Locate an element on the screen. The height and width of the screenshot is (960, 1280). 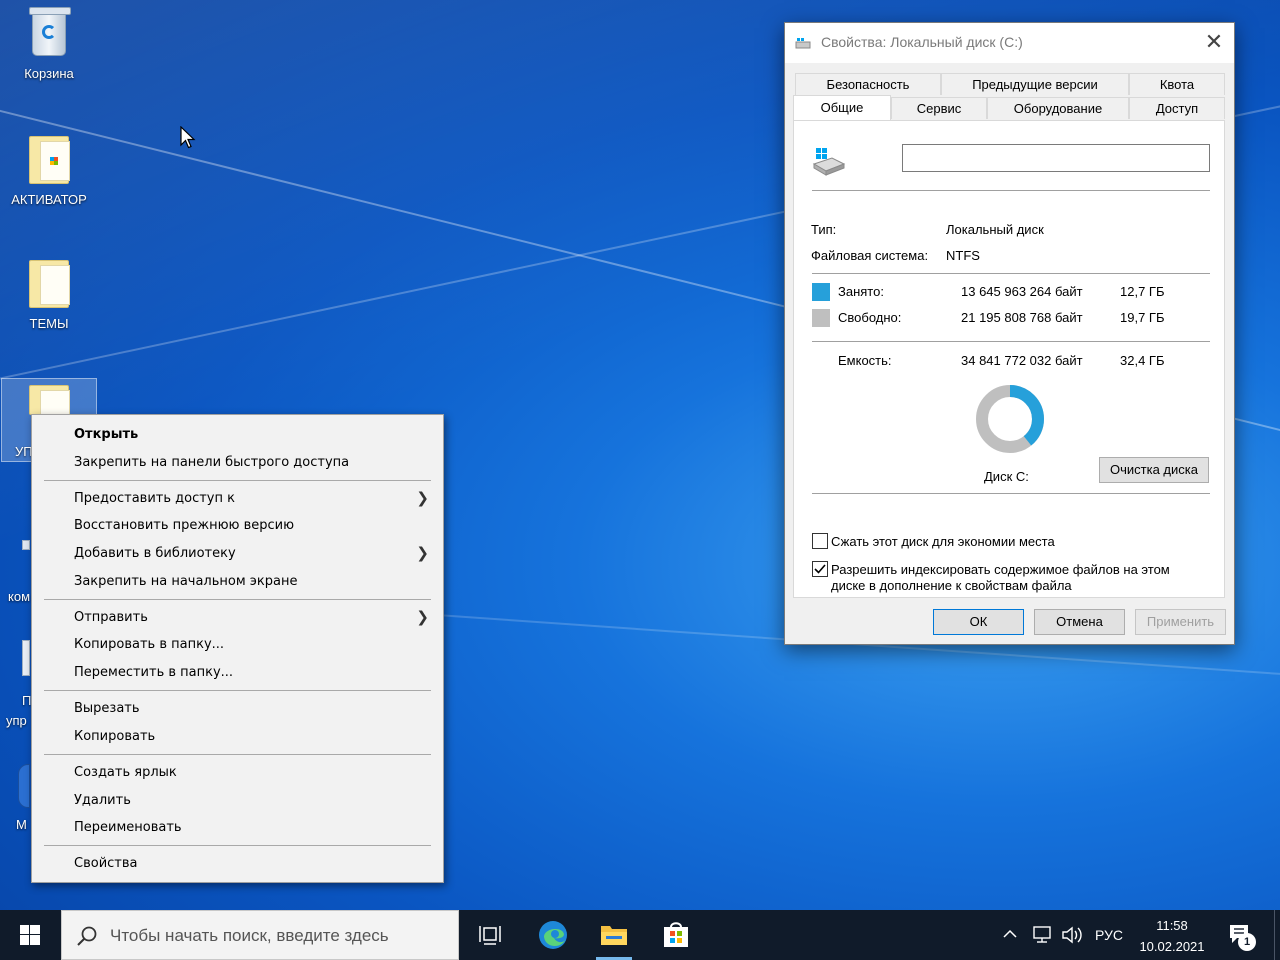
context-menu-item-label: Свойства is located at coordinates (106, 864).